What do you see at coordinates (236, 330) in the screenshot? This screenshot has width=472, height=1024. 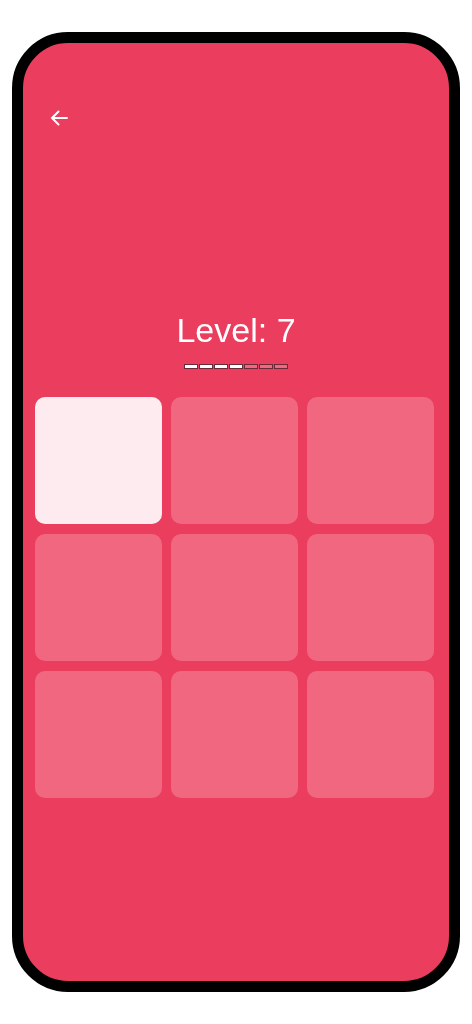 I see `level-title: Level: 7` at bounding box center [236, 330].